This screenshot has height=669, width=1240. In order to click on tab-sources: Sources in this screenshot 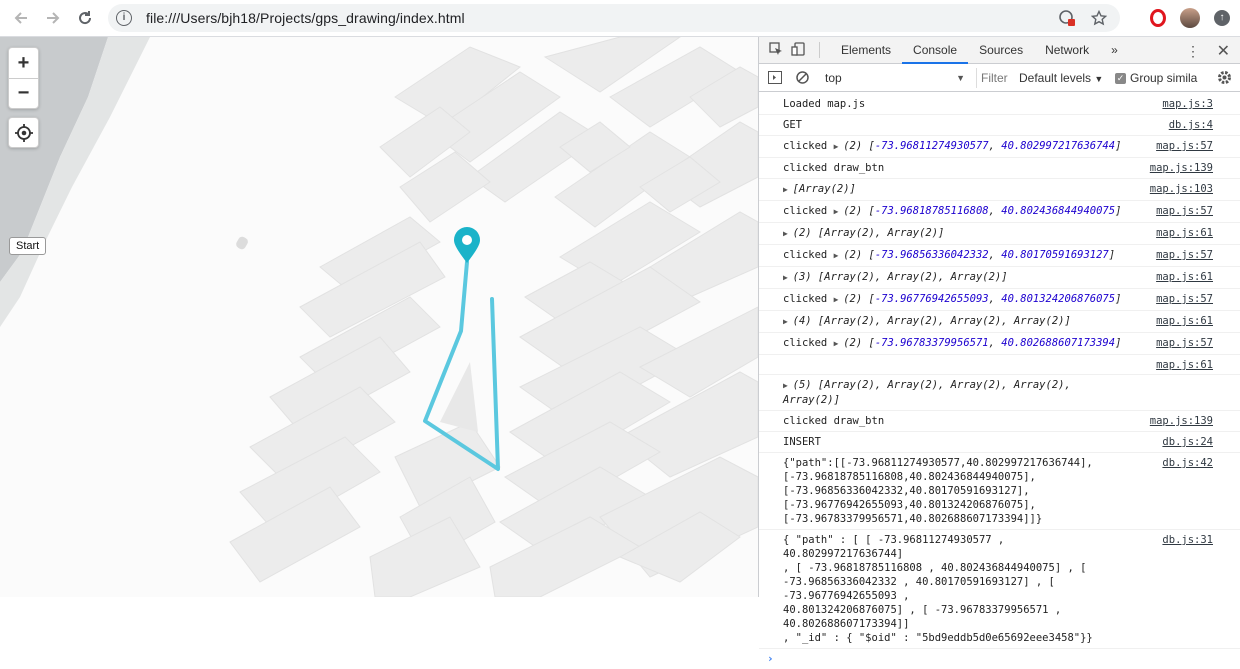, I will do `click(1001, 50)`.